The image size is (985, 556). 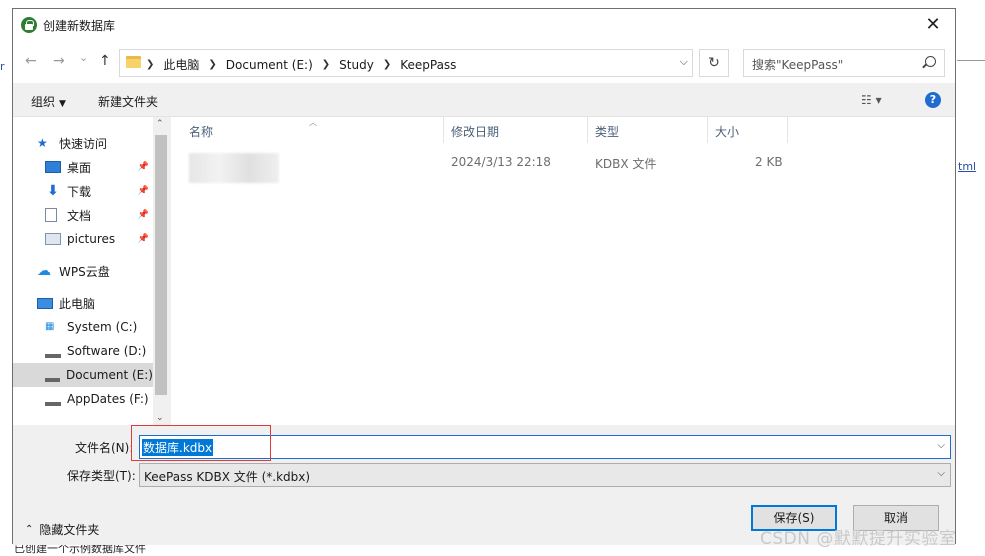 What do you see at coordinates (545, 475) in the screenshot?
I see `filetype-select: KeePass KDBX 文件 (*.kdbx) ⌵` at bounding box center [545, 475].